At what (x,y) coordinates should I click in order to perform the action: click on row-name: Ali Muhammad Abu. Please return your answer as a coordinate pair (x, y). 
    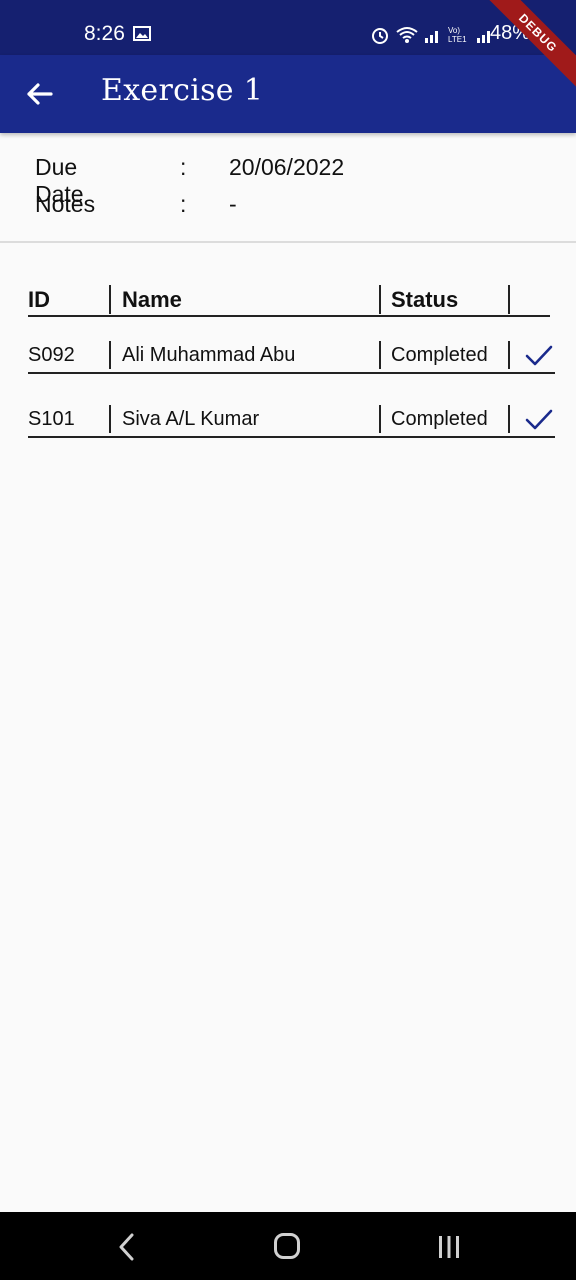
    Looking at the image, I should click on (209, 355).